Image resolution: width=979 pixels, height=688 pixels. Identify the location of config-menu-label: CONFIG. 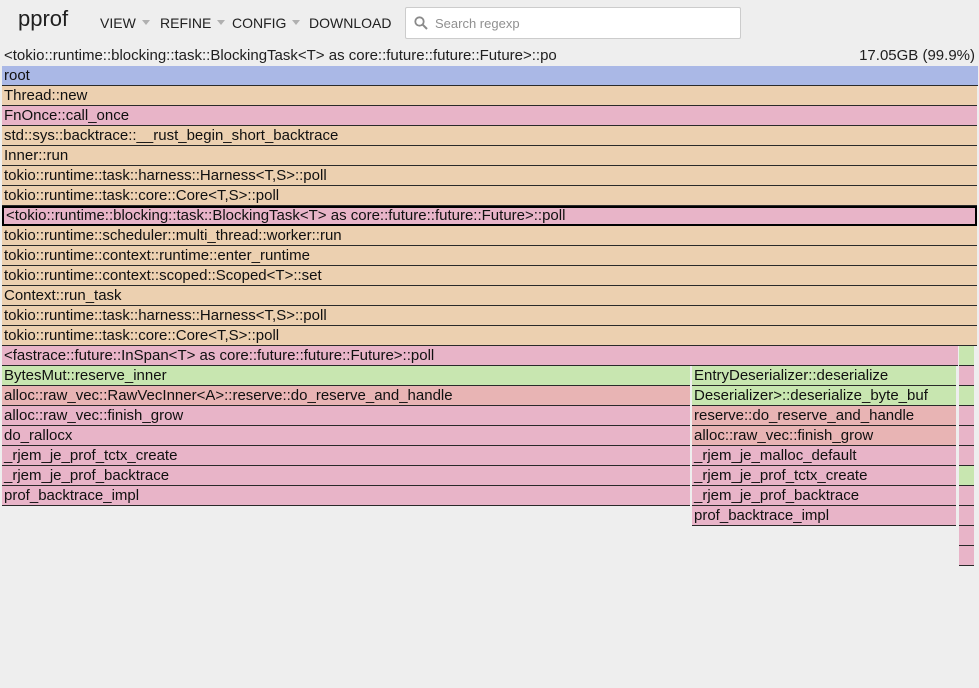
(259, 23).